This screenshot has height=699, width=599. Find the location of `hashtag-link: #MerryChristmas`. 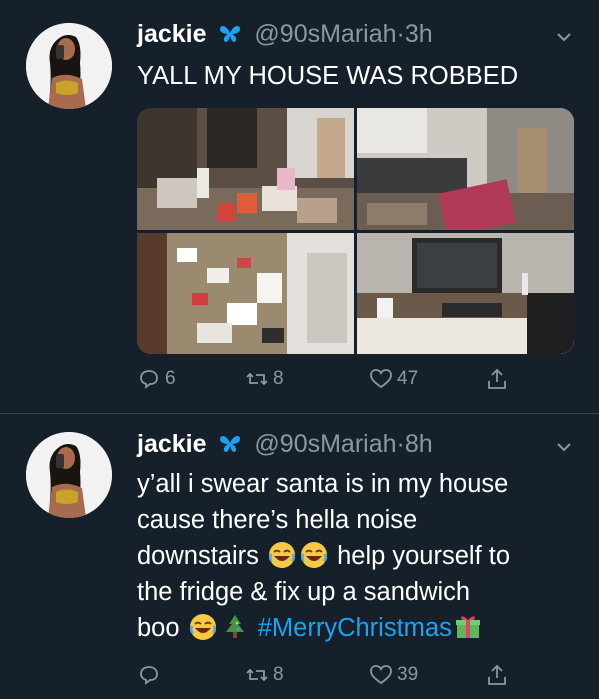

hashtag-link: #MerryChristmas is located at coordinates (355, 628).